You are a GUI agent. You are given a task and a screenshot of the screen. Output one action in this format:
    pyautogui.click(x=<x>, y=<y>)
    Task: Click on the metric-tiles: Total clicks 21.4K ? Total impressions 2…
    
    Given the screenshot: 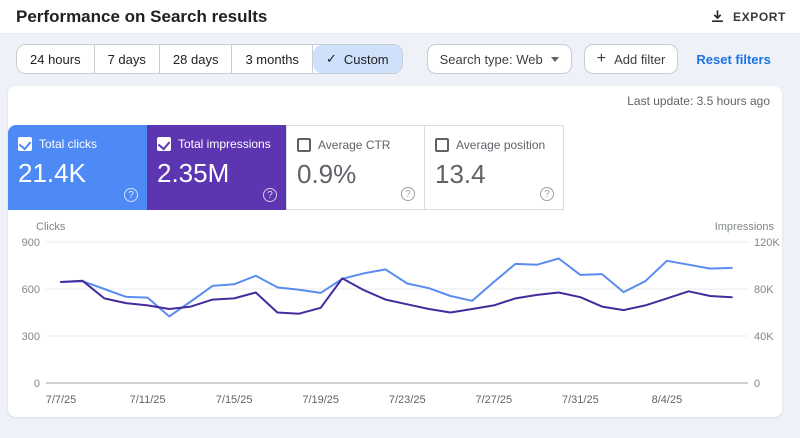 What is the action you would take?
    pyautogui.click(x=286, y=167)
    